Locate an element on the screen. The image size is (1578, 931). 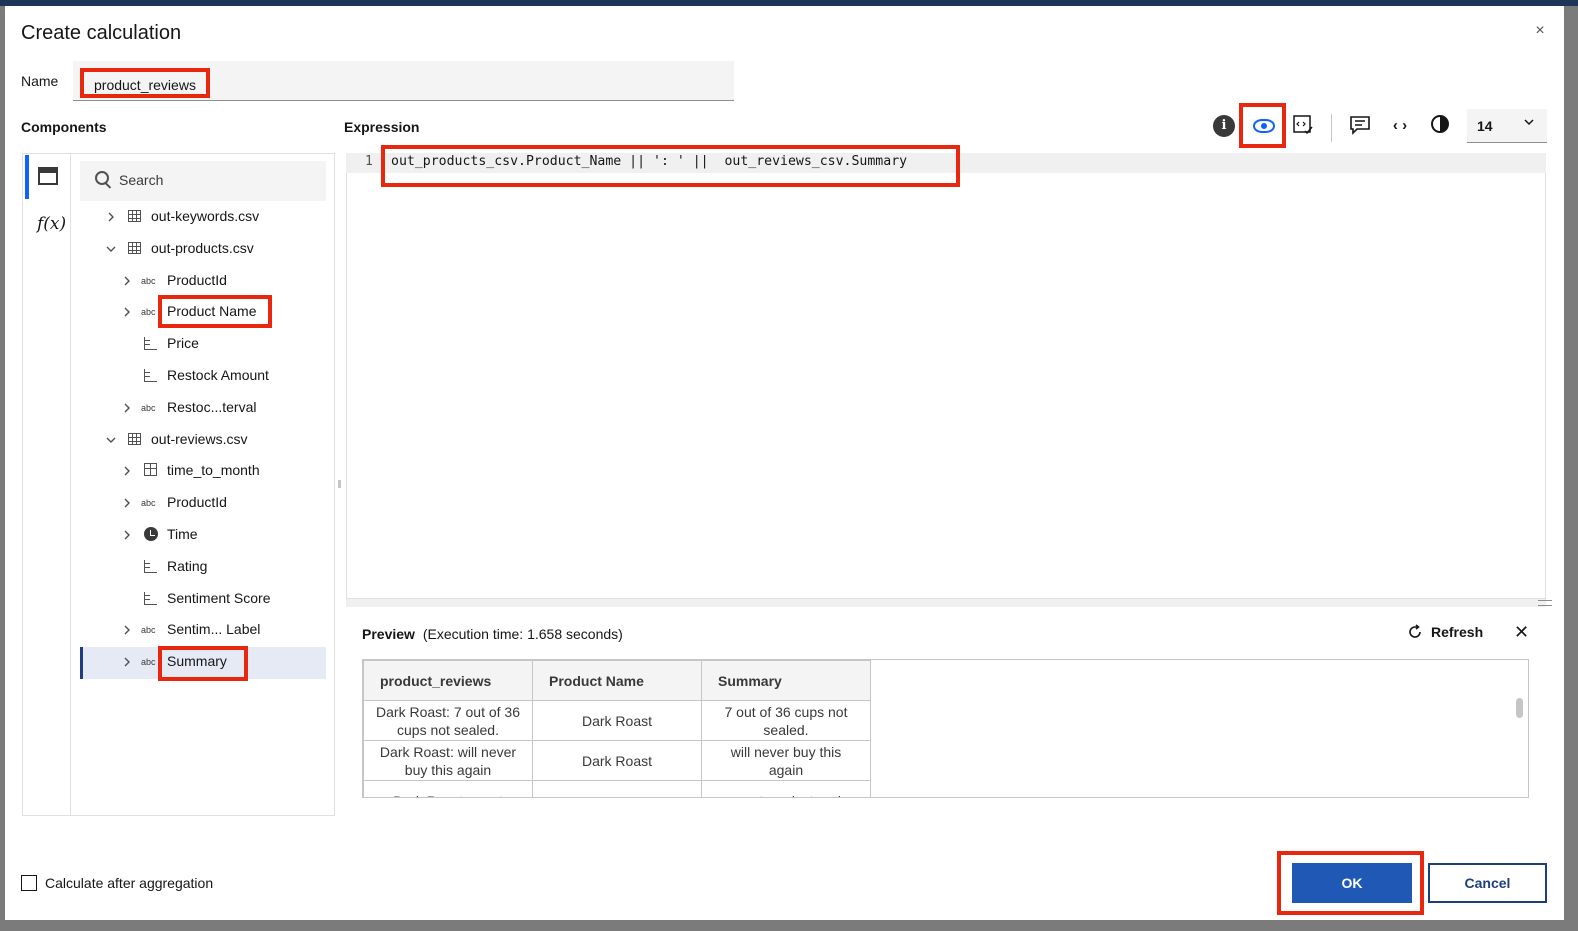
calculate-after-aggregation-checkbox is located at coordinates (29, 883).